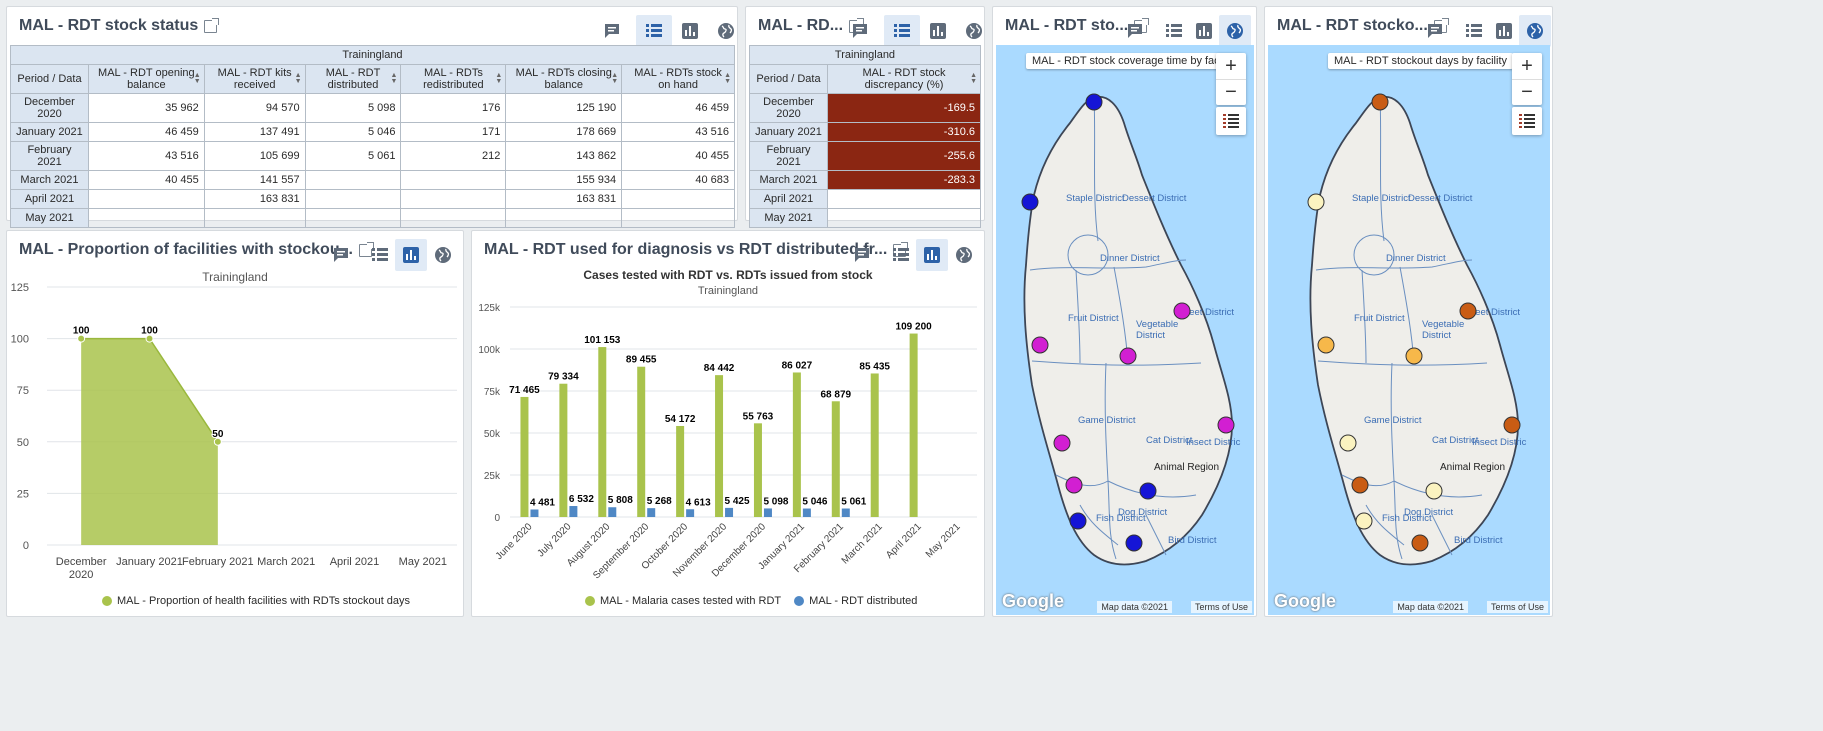 This screenshot has height=731, width=1823. I want to click on open-external-icon, so click(212, 25).